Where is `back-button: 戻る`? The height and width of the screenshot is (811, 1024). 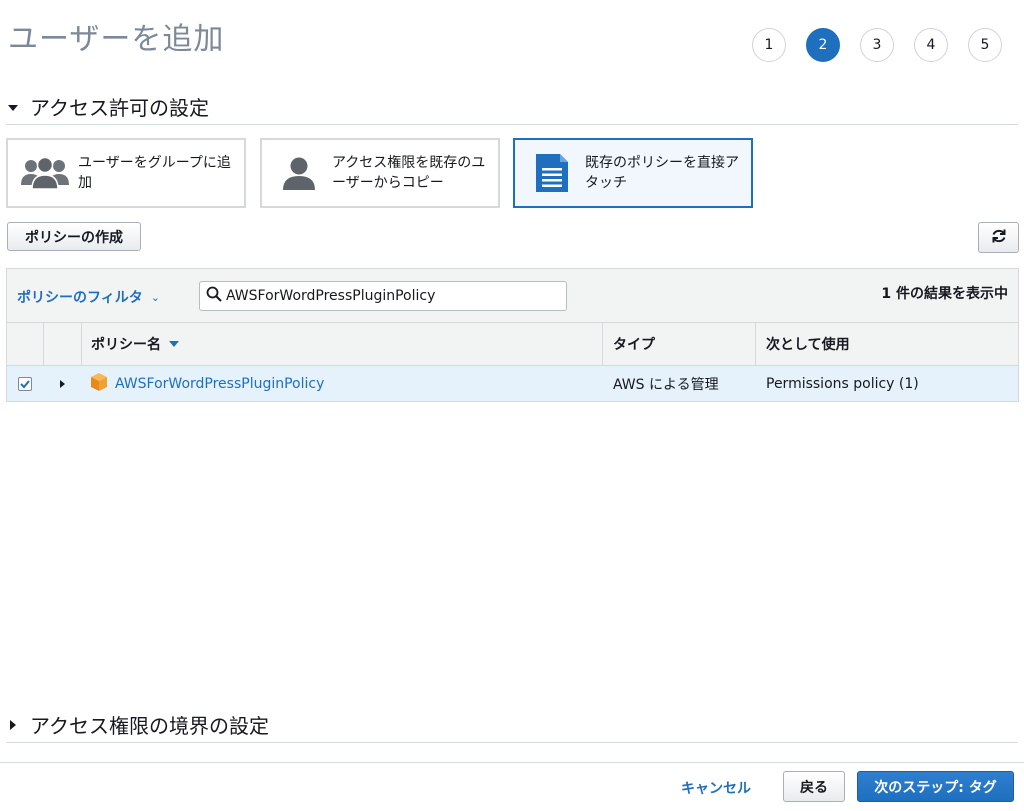
back-button: 戻る is located at coordinates (814, 786).